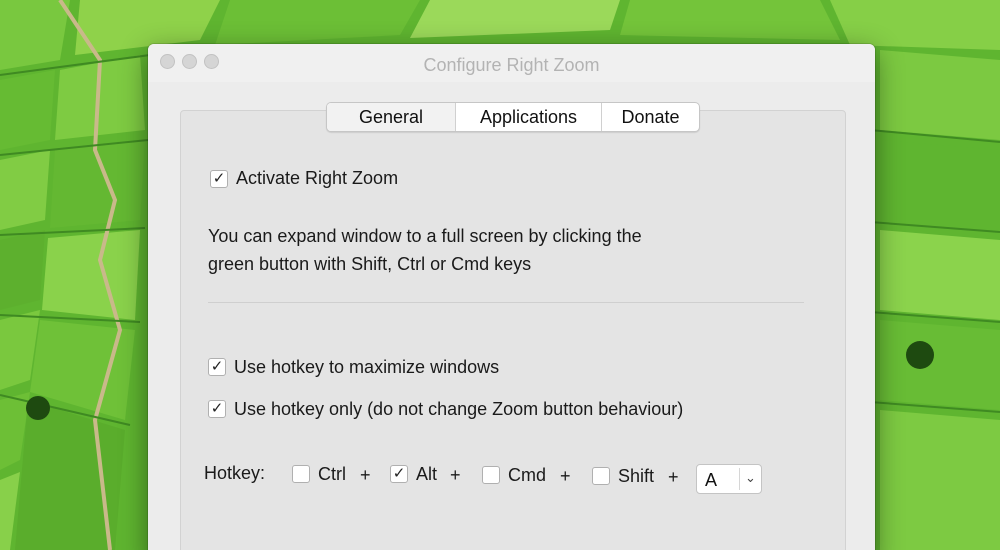 The height and width of the screenshot is (550, 1000). I want to click on tab-bar: General Applications Donate, so click(513, 117).